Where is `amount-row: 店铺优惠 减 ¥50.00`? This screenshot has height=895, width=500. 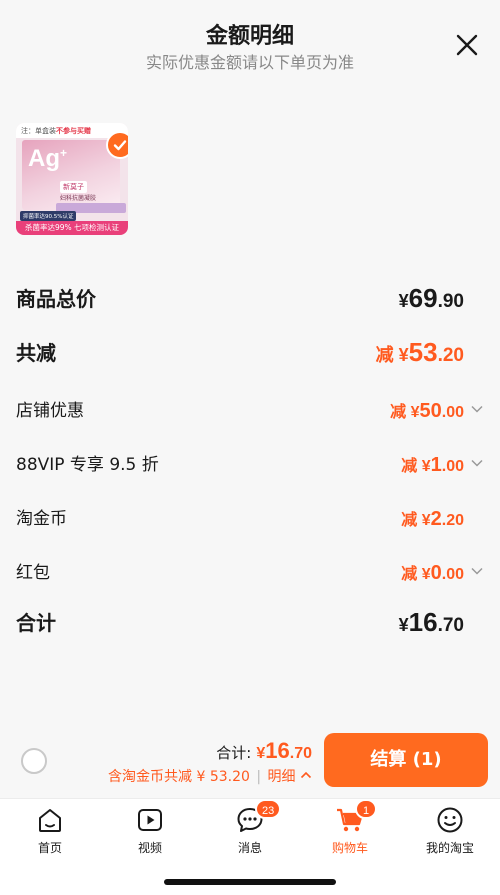 amount-row: 店铺优惠 减 ¥50.00 is located at coordinates (250, 407).